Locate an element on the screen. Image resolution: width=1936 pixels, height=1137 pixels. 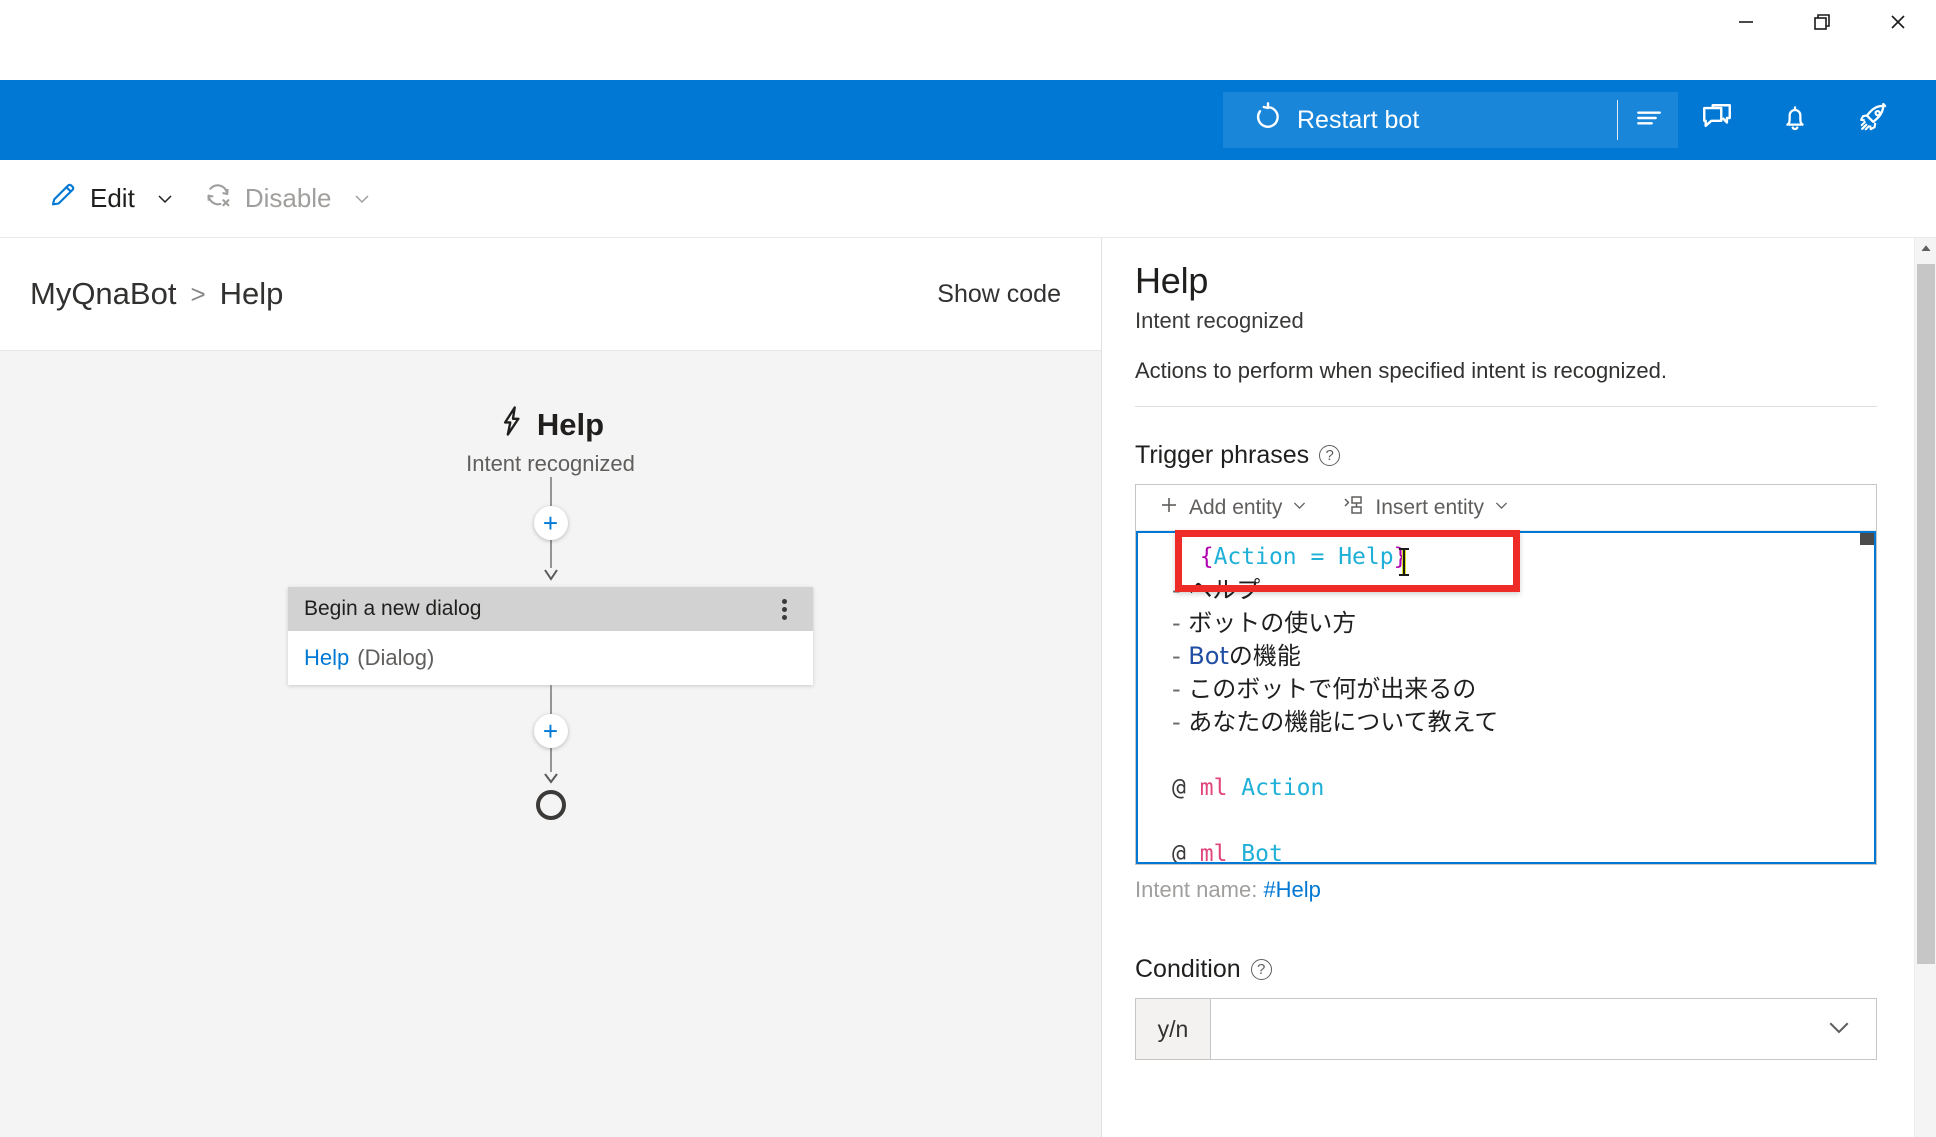
disable-menu-button: Disable is located at coordinates (287, 198).